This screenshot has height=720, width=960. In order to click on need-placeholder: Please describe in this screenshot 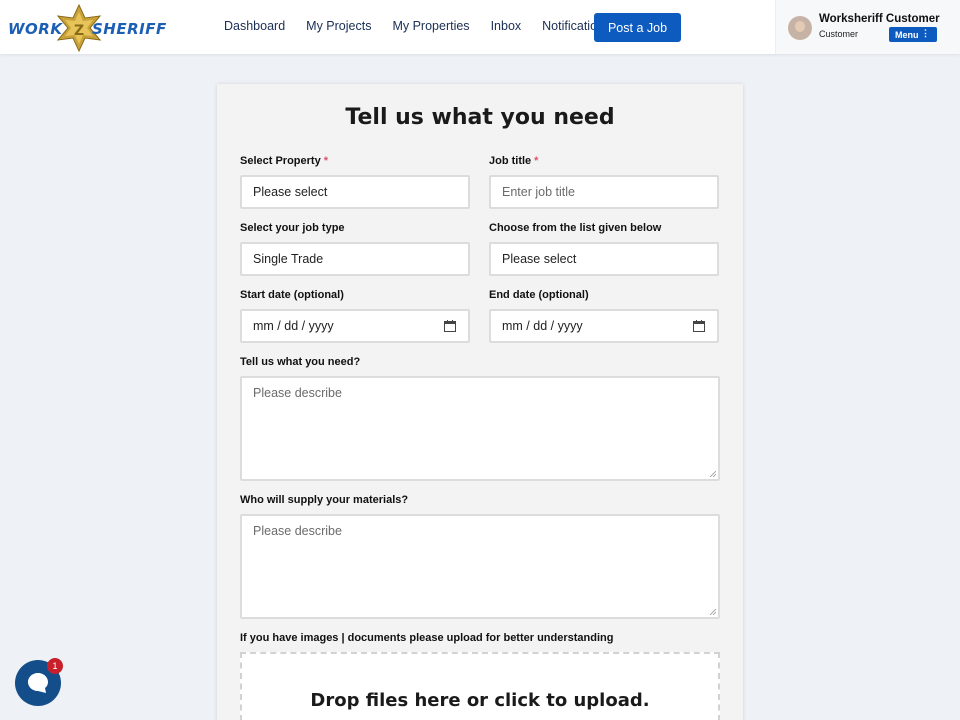, I will do `click(297, 393)`.